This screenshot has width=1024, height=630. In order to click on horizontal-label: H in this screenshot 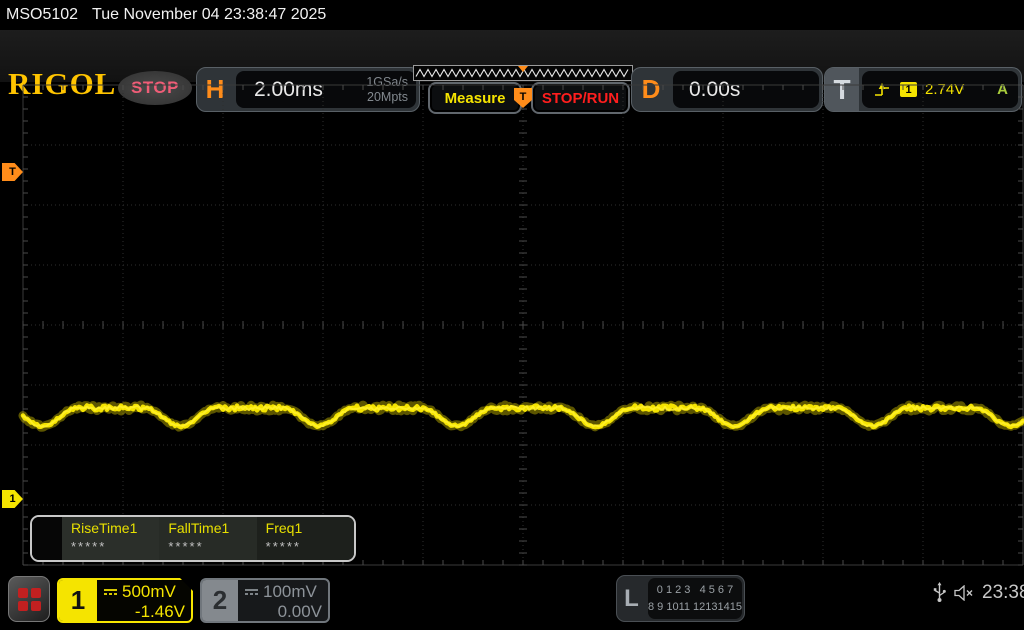, I will do `click(215, 89)`.